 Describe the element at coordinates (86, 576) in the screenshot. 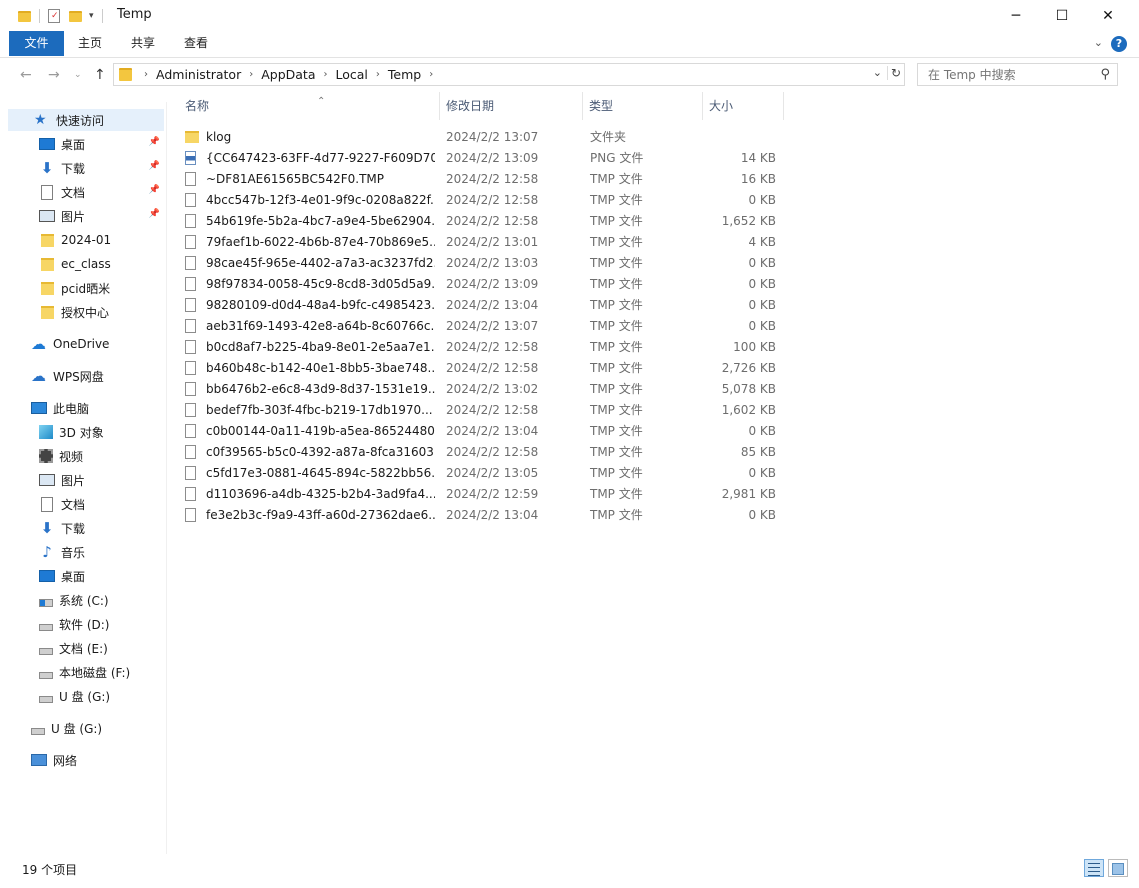

I see `sidebar-item: 桌面` at that location.